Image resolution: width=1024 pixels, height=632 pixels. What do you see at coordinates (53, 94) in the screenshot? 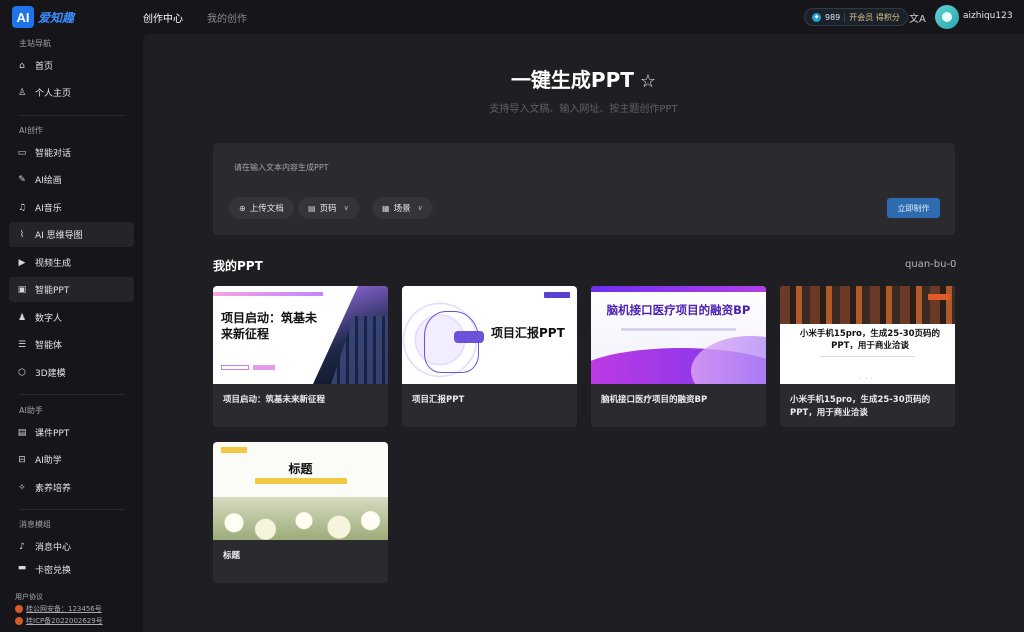
I see `sidebar-item-label: 个人主页` at bounding box center [53, 94].